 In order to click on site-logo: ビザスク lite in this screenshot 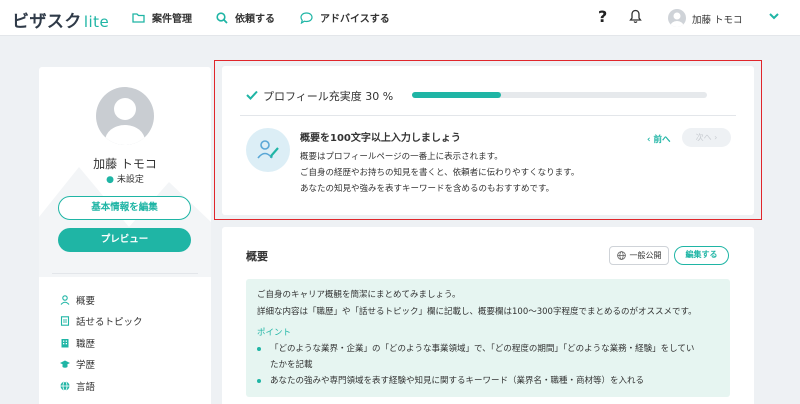, I will do `click(60, 19)`.